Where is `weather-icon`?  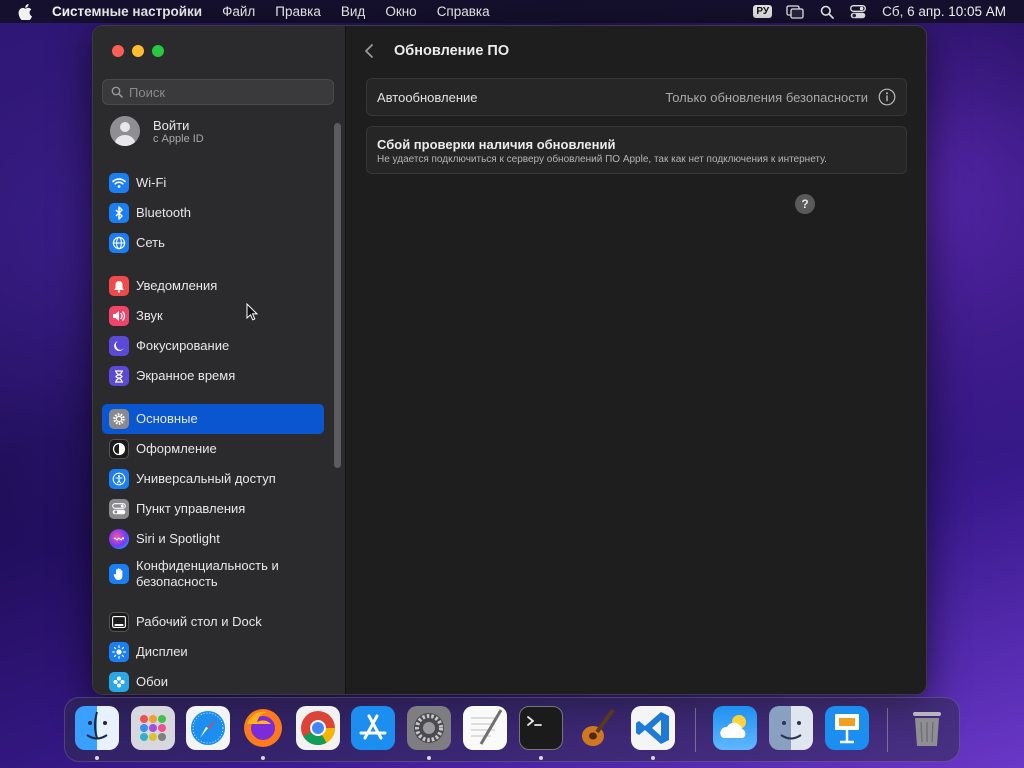
weather-icon is located at coordinates (735, 728).